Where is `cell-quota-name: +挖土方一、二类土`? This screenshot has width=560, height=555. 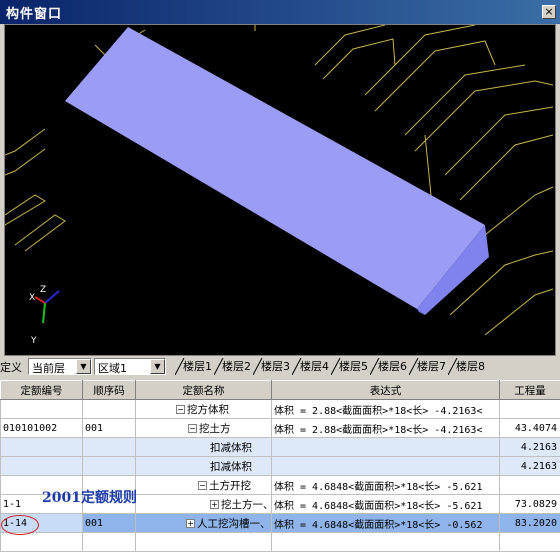 cell-quota-name: +挖土方一、二类土 is located at coordinates (203, 504).